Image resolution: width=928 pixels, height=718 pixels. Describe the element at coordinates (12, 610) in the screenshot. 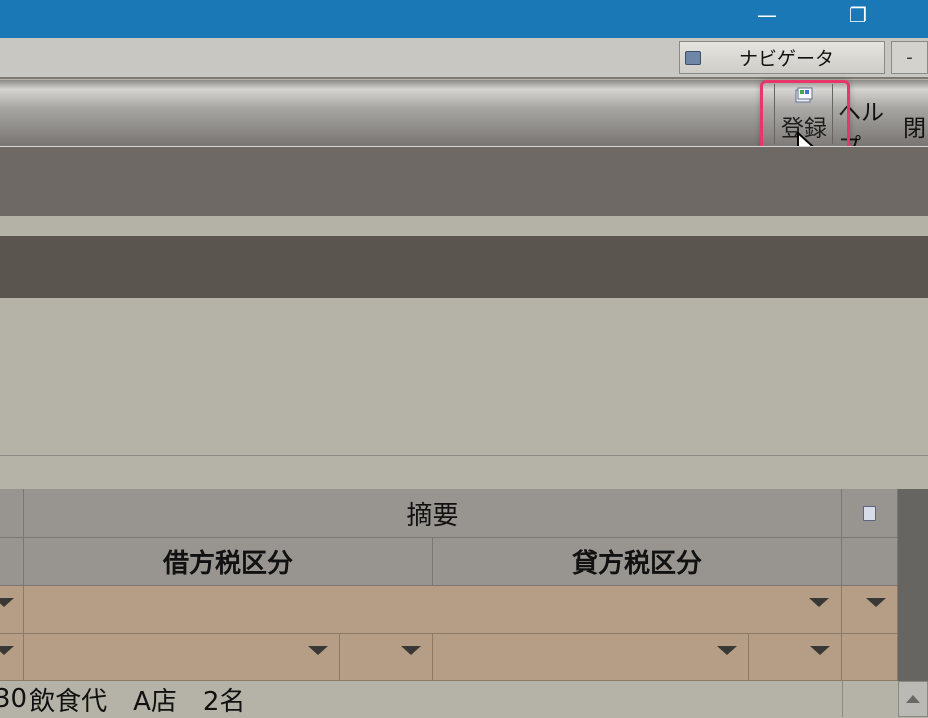

I see `left-dropdown-cell` at that location.